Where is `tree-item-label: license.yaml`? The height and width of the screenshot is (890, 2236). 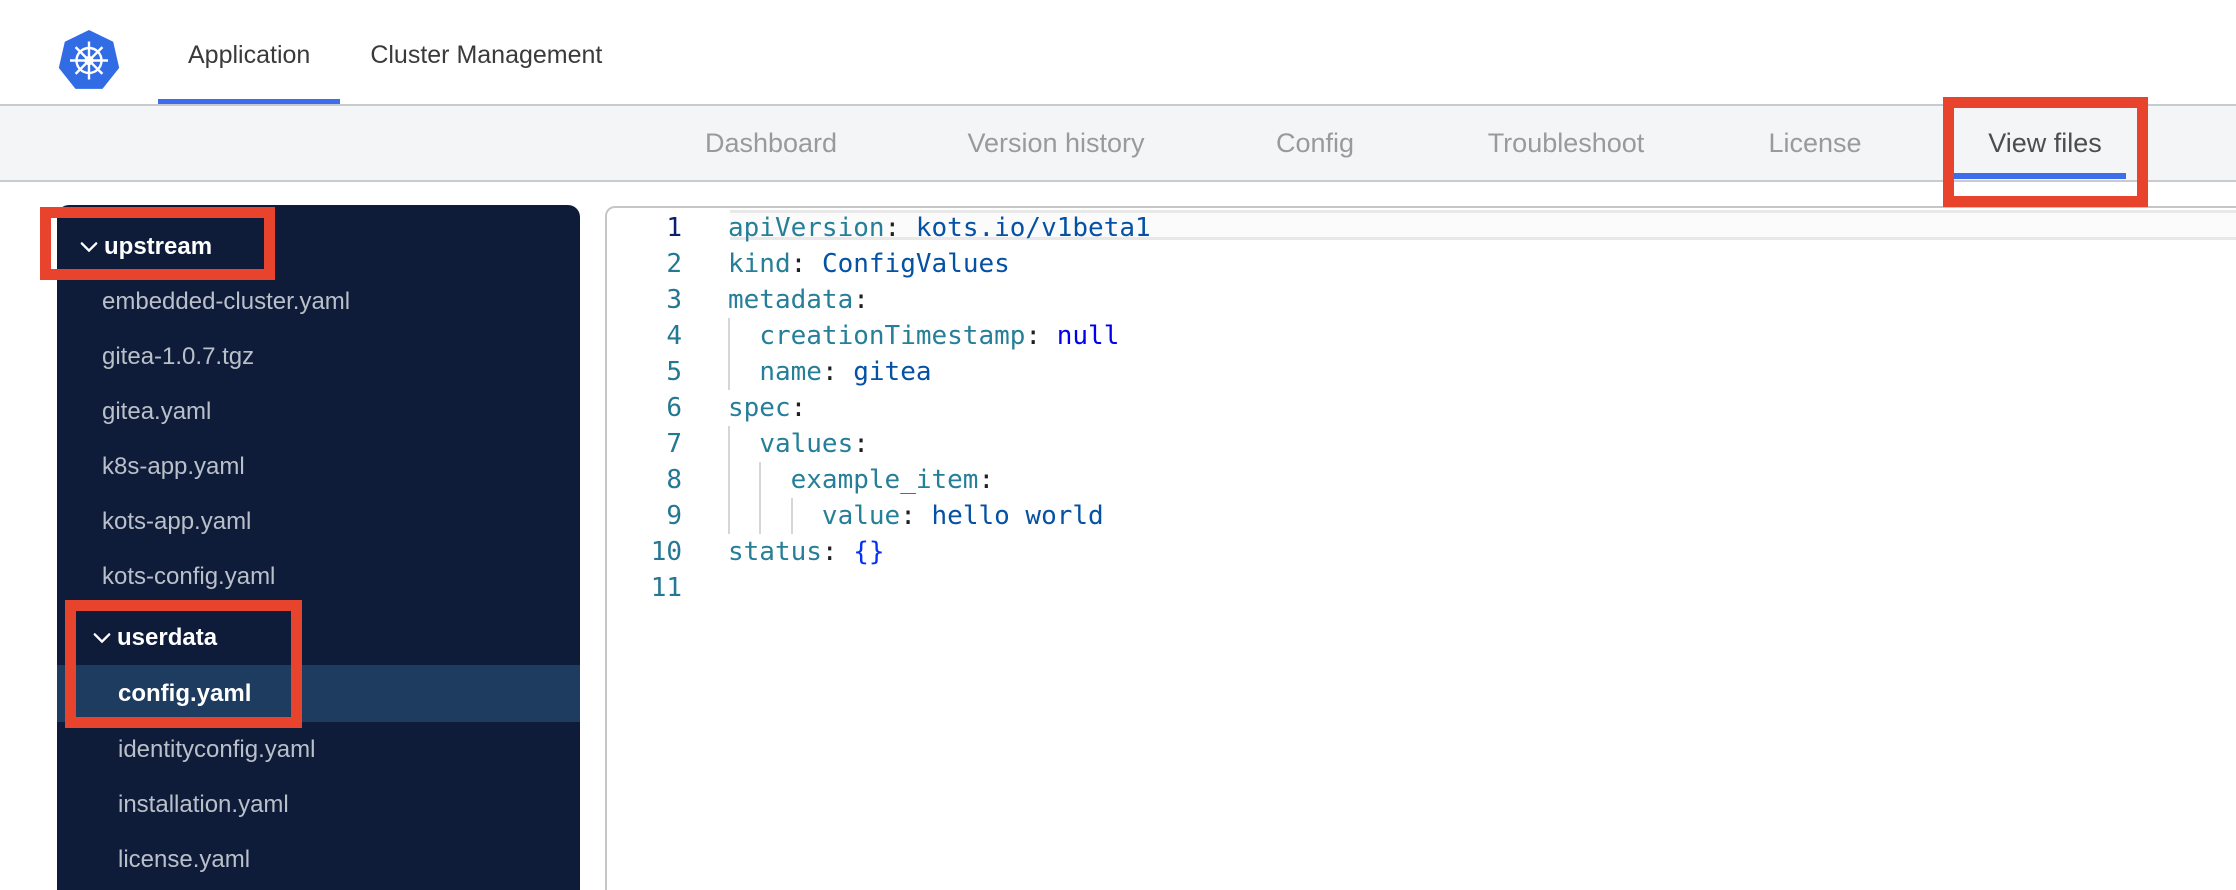
tree-item-label: license.yaml is located at coordinates (184, 859).